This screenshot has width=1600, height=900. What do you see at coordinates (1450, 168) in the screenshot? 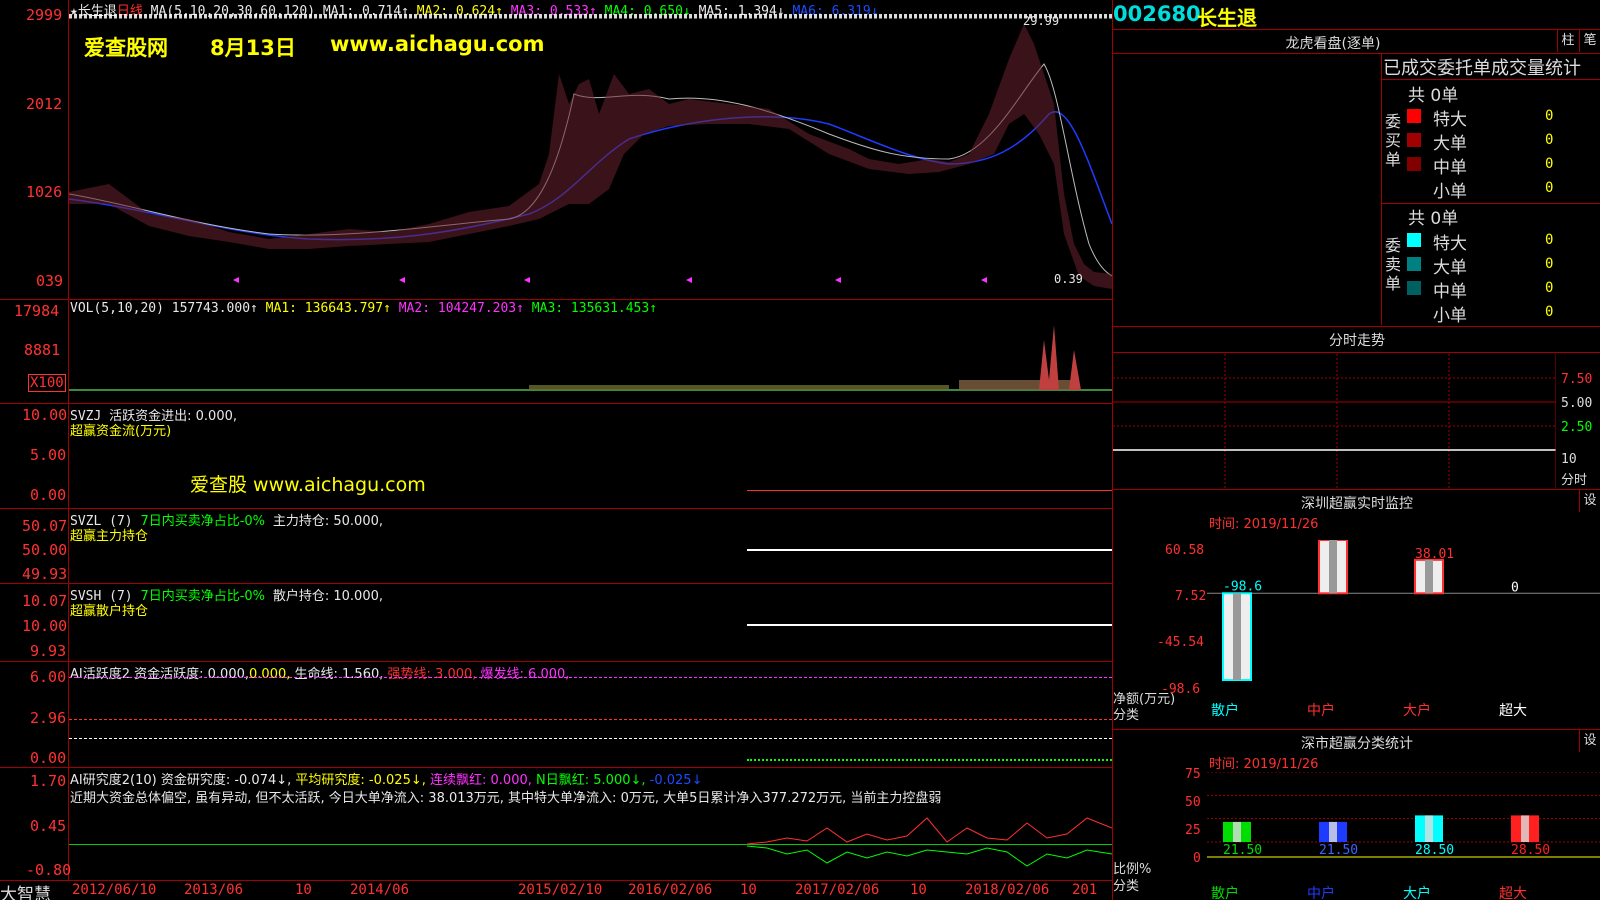
I see `buy-row-label: 中单` at bounding box center [1450, 168].